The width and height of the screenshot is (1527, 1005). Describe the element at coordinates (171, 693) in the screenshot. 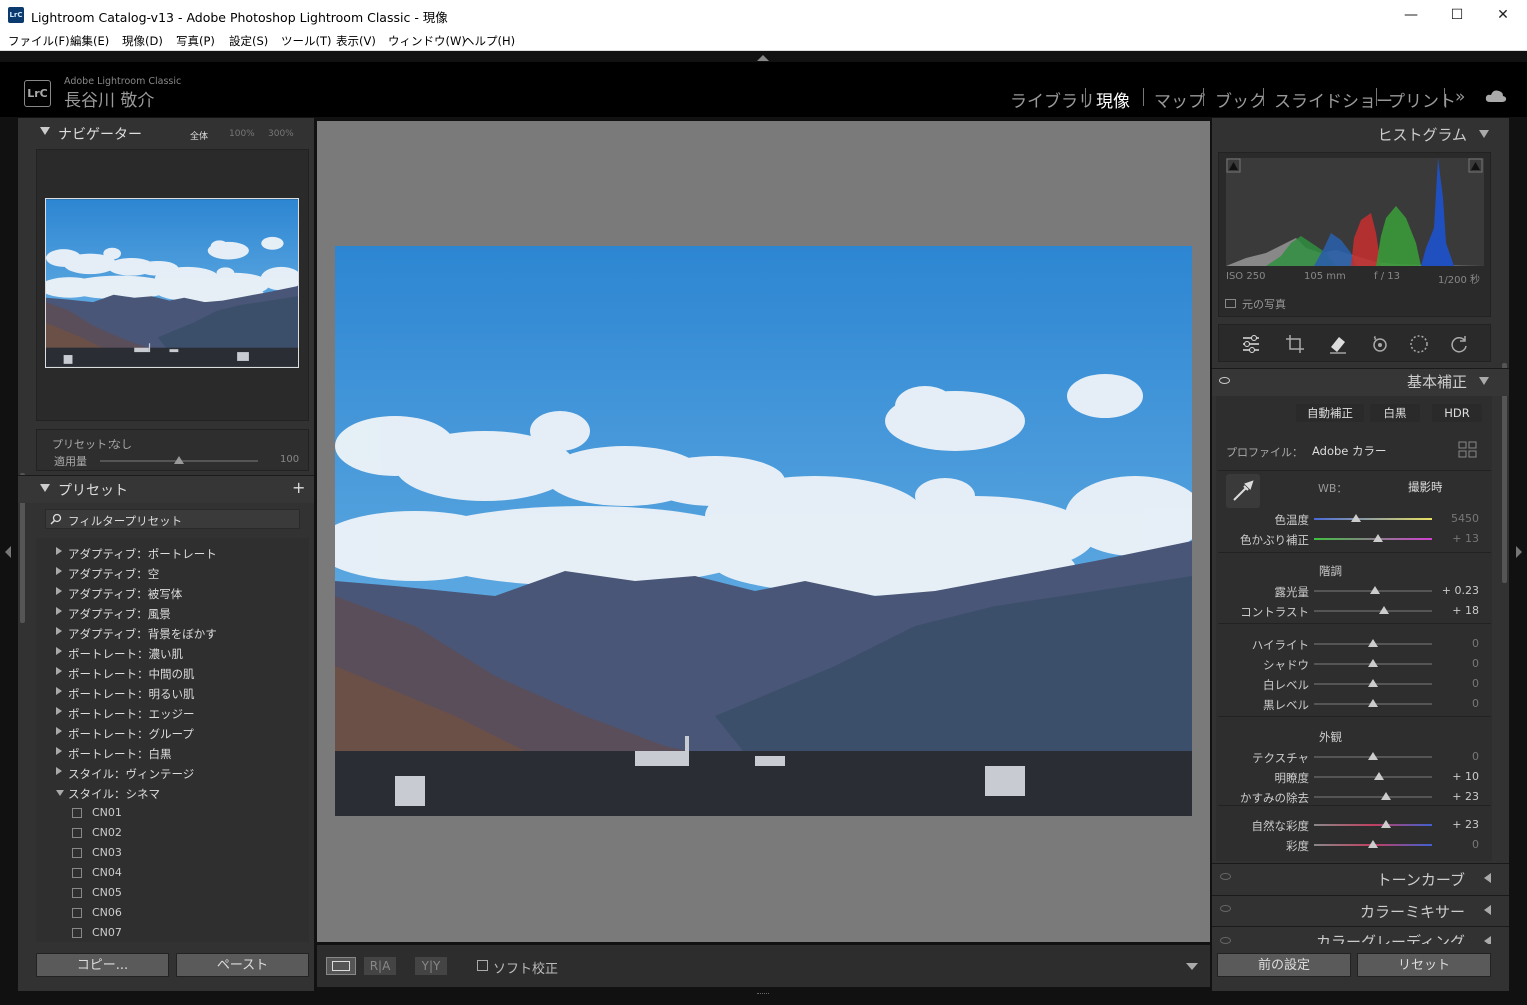

I see `preset-group: ポートレート：明るい肌` at that location.